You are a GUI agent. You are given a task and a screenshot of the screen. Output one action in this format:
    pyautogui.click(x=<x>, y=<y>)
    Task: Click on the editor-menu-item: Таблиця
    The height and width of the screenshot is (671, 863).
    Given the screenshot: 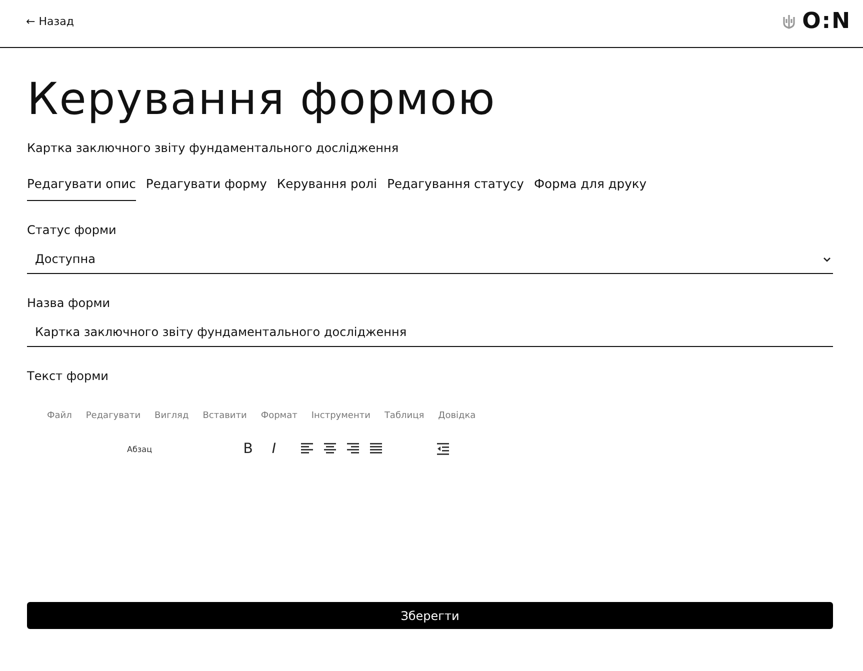 What is the action you would take?
    pyautogui.click(x=404, y=416)
    